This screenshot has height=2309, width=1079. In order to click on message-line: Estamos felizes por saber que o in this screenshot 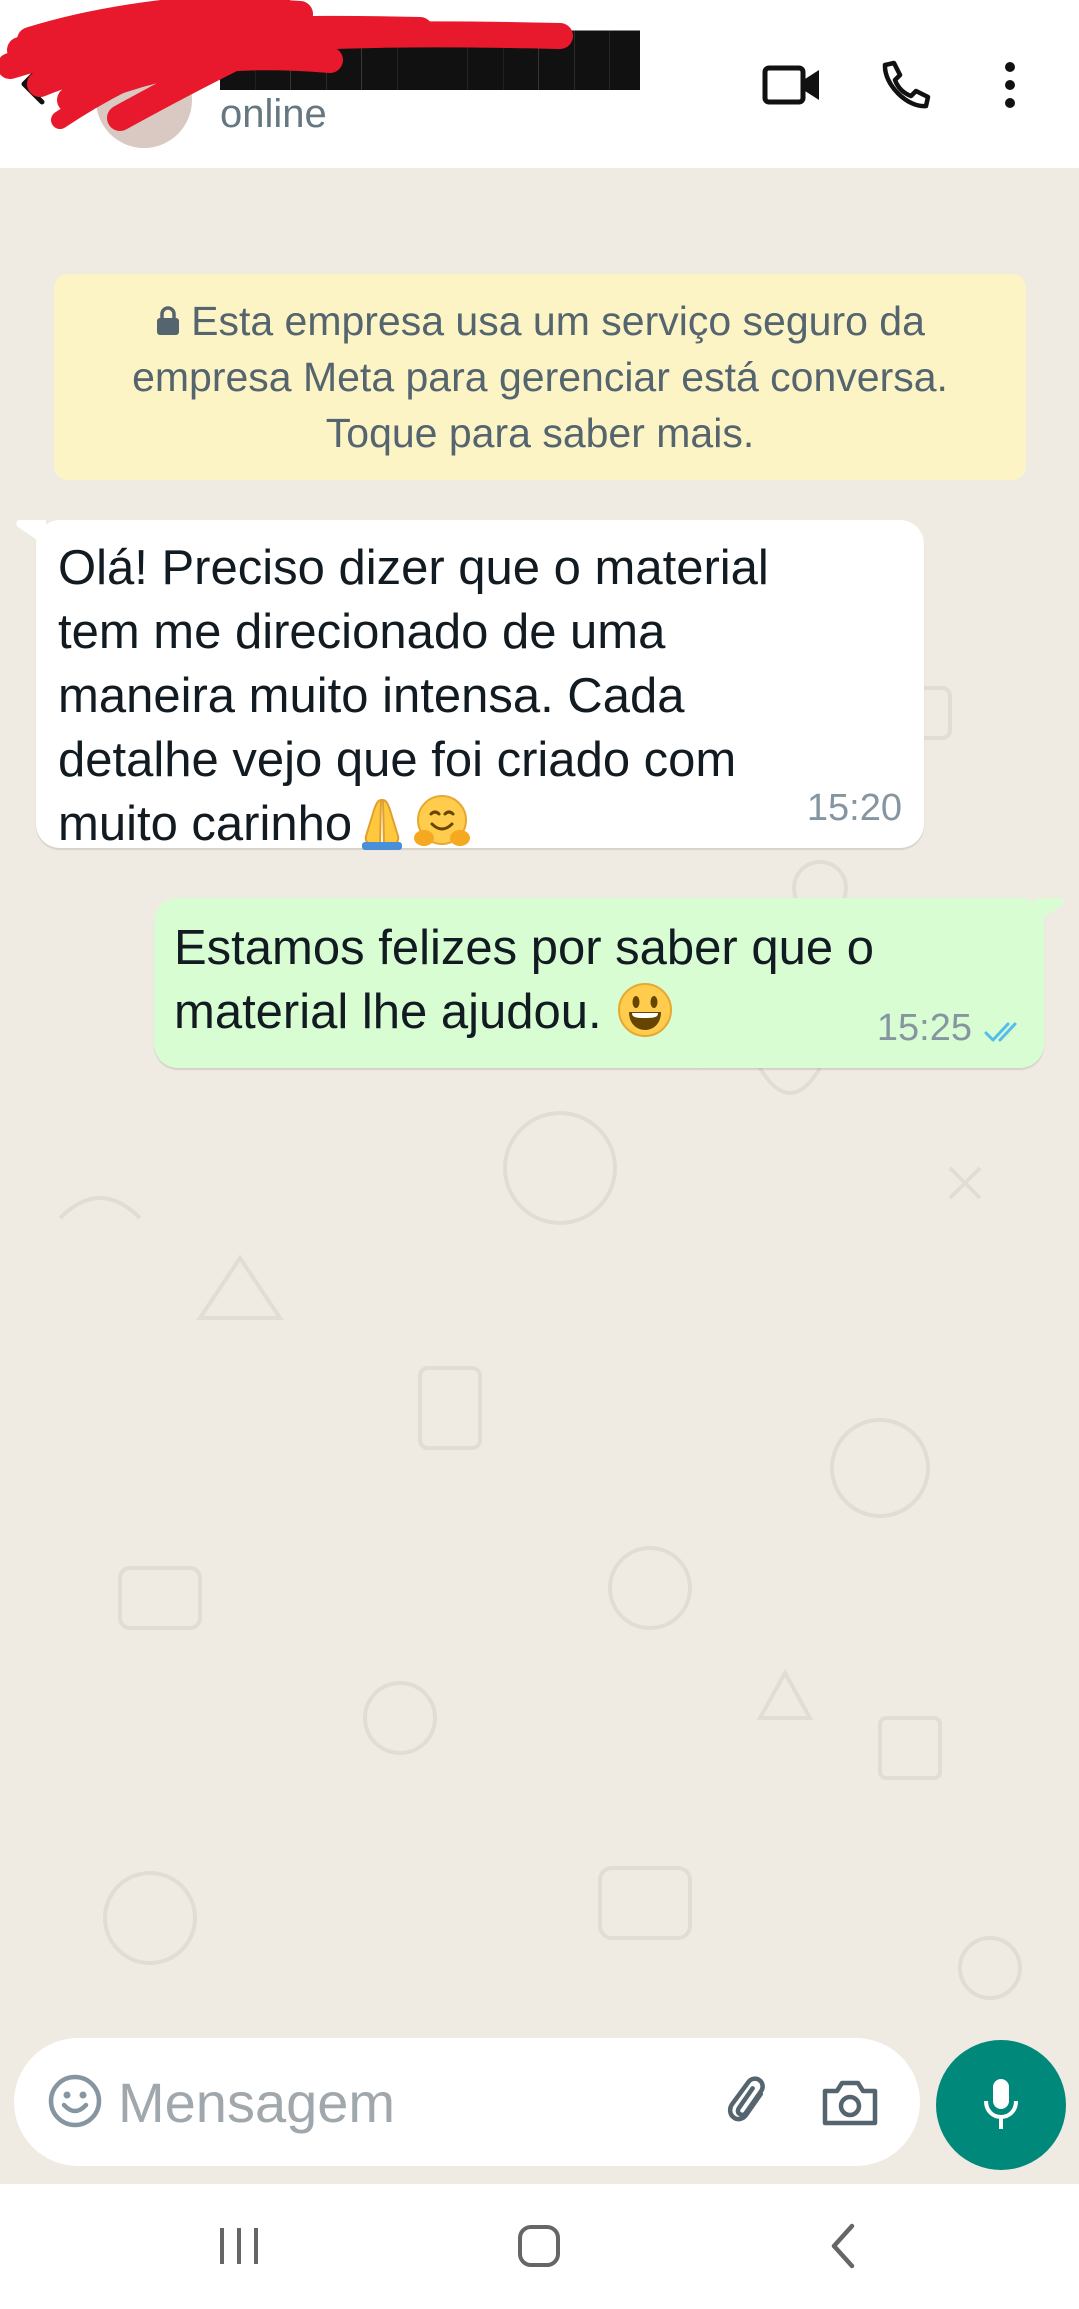, I will do `click(524, 948)`.